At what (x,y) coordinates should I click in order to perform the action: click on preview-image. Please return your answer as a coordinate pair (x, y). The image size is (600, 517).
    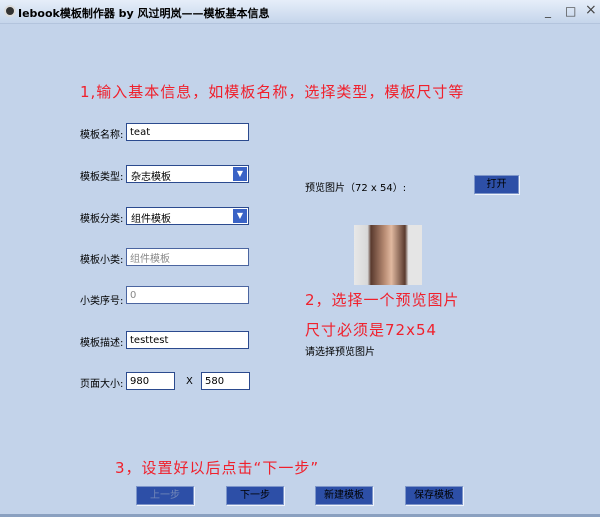
    Looking at the image, I should click on (388, 255).